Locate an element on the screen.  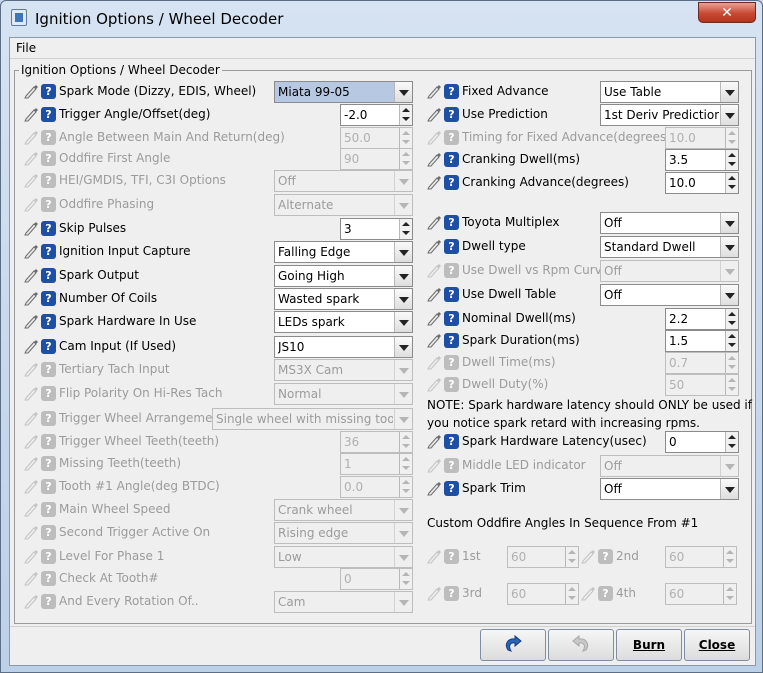
use-prediction-select: 1st Deriv Prediction is located at coordinates (669, 115).